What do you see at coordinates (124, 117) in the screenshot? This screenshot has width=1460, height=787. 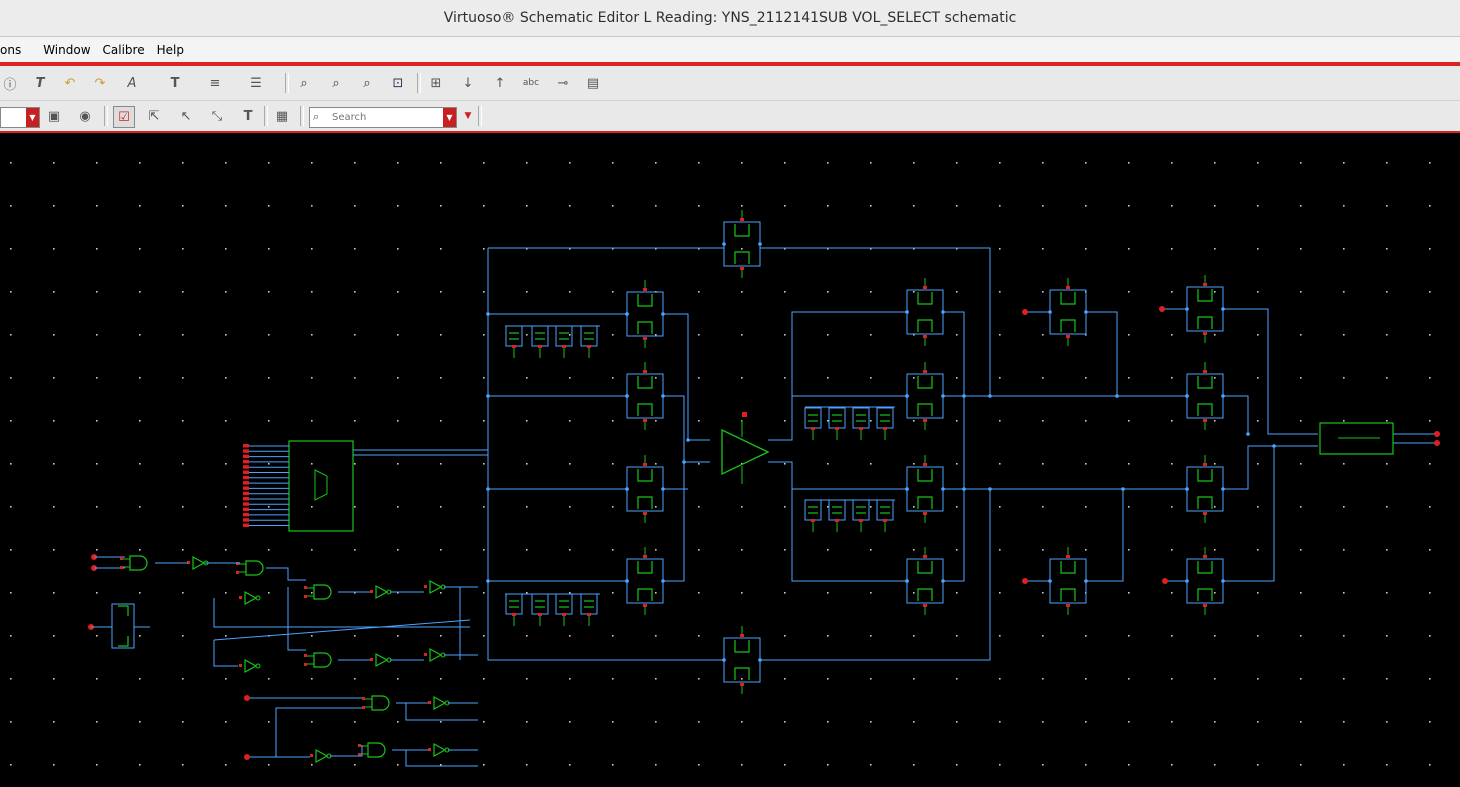 I see `select-mode-icon: ☑` at bounding box center [124, 117].